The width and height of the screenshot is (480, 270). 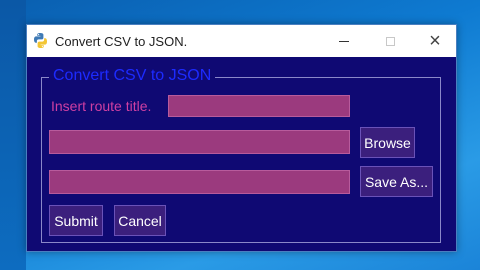 What do you see at coordinates (76, 220) in the screenshot?
I see `submit-button: Submit` at bounding box center [76, 220].